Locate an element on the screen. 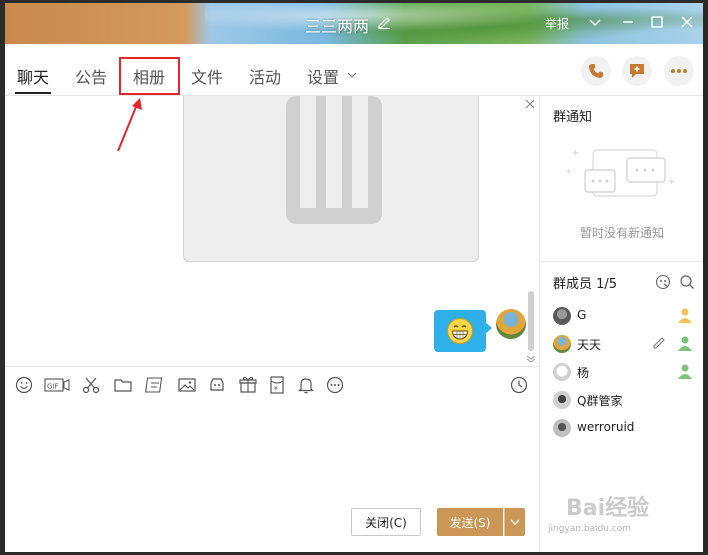  member-item: werroruid is located at coordinates (628, 428).